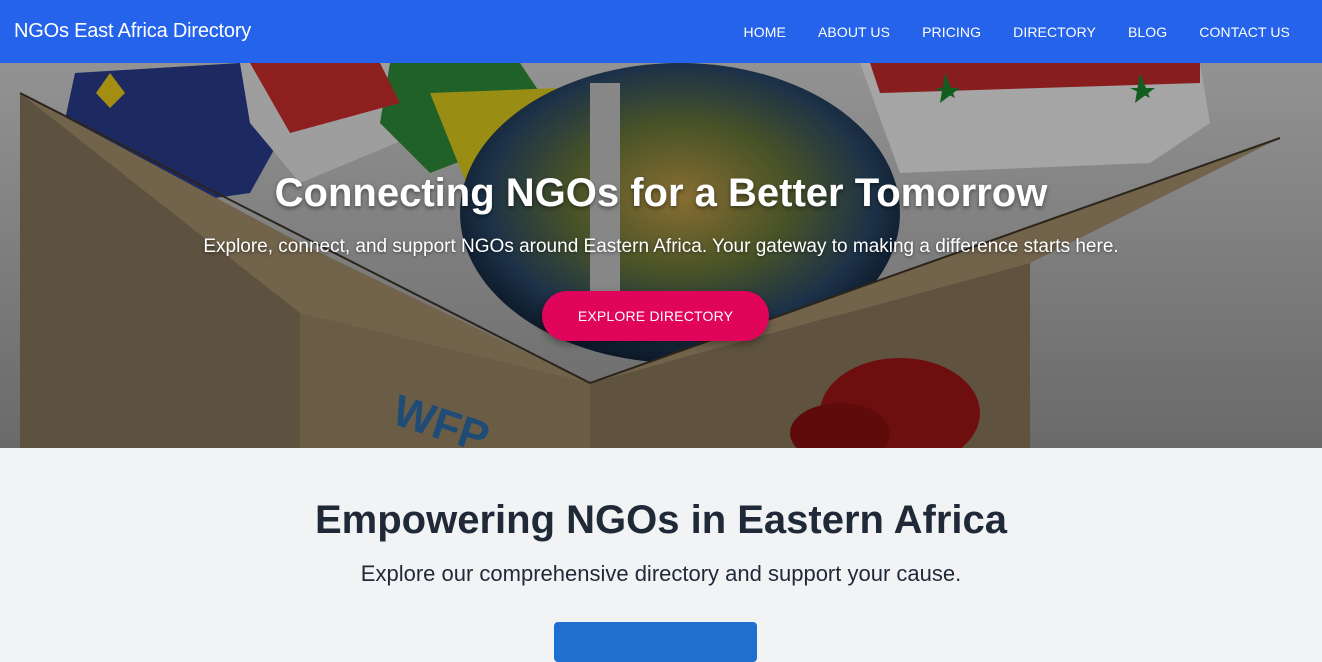  Describe the element at coordinates (655, 316) in the screenshot. I see `explore-directory-button: EXPLORE DIRECTORY` at that location.